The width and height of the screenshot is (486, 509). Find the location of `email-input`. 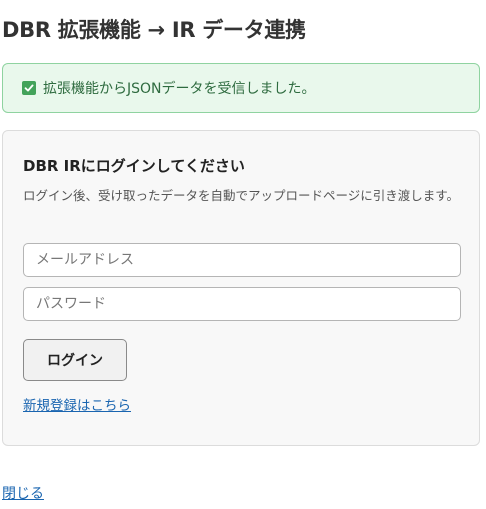

email-input is located at coordinates (242, 260).